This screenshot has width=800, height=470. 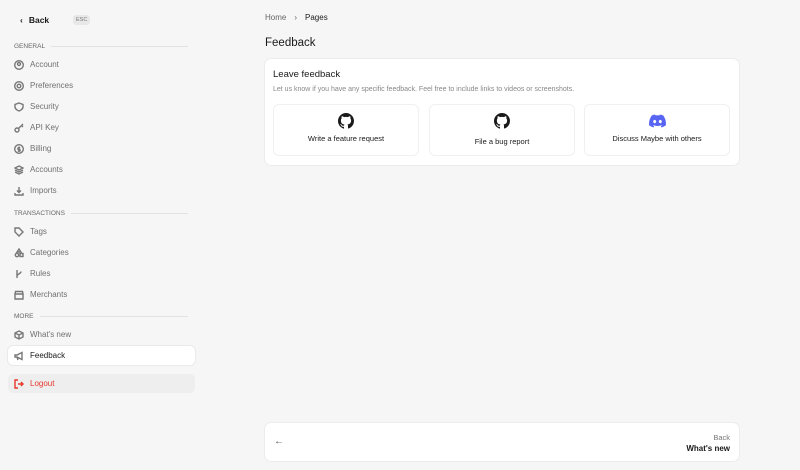 What do you see at coordinates (721, 437) in the screenshot?
I see `footer-back-label: Back` at bounding box center [721, 437].